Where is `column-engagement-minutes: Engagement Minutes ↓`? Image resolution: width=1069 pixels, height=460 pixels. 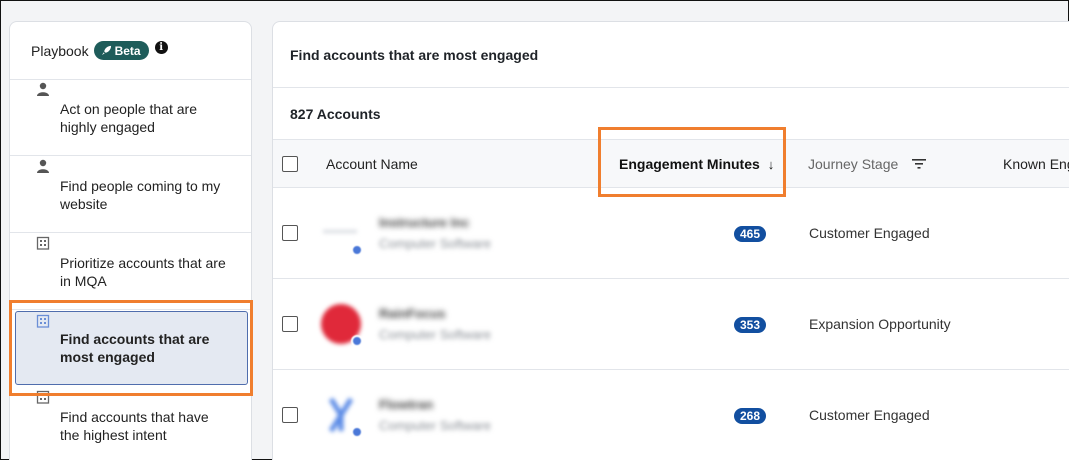
column-engagement-minutes: Engagement Minutes ↓ is located at coordinates (696, 164).